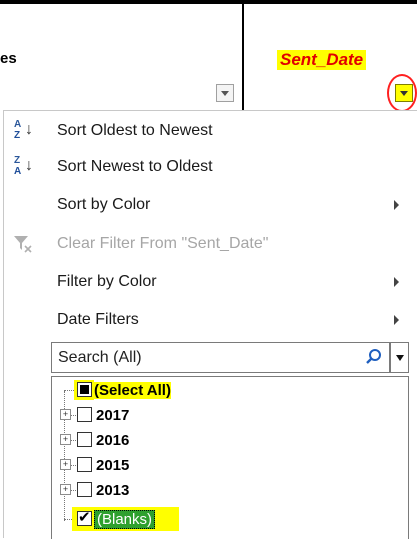 The image size is (417, 539). I want to click on tree-item-2017: + 2017, so click(227, 416).